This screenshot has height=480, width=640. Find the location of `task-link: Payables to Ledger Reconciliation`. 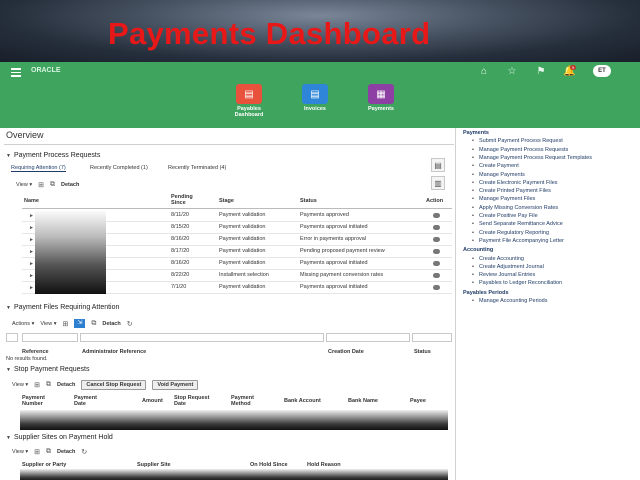

task-link: Payables to Ledger Reconciliation is located at coordinates (517, 283).